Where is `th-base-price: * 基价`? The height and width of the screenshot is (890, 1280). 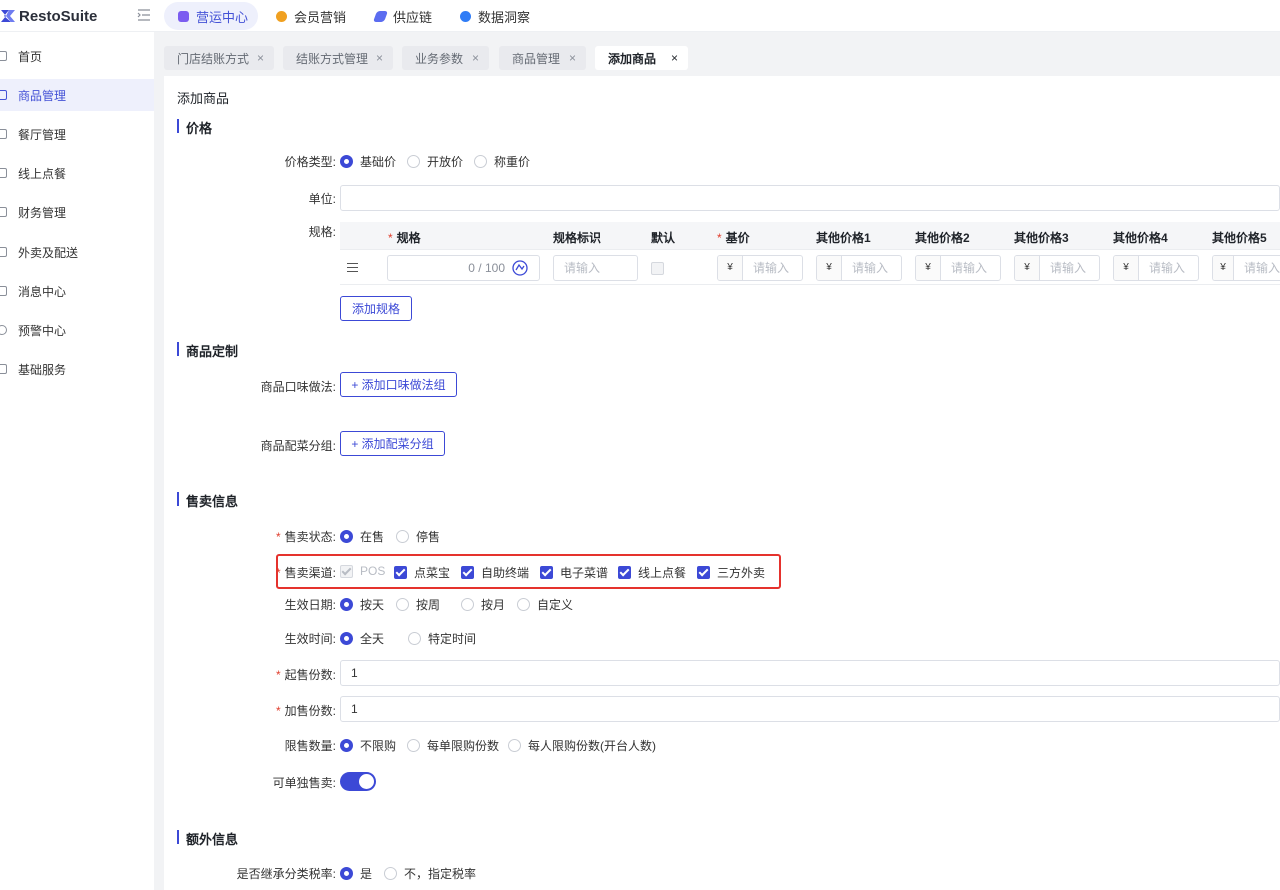
th-base-price: * 基价 is located at coordinates (733, 238).